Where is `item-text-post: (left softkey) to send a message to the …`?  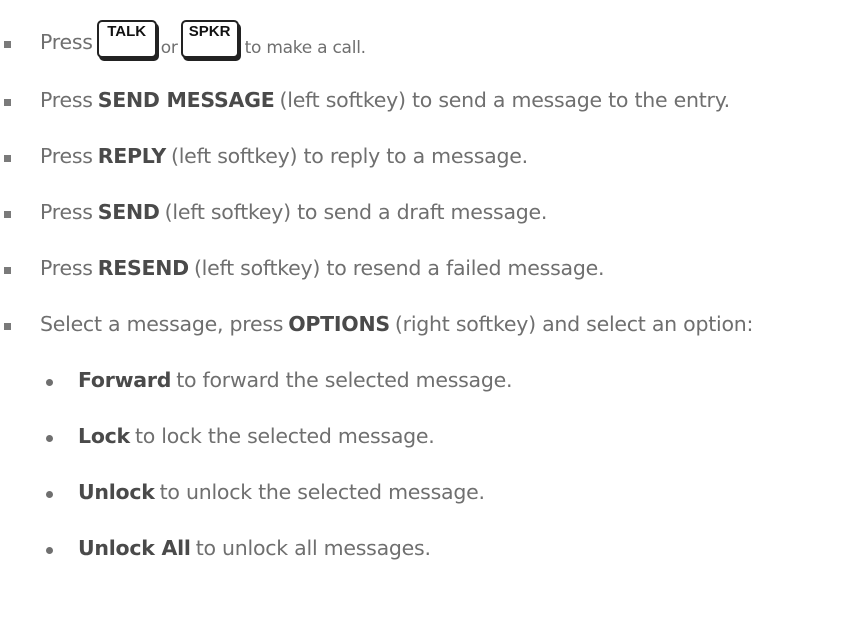 item-text-post: (left softkey) to send a message to the … is located at coordinates (505, 100).